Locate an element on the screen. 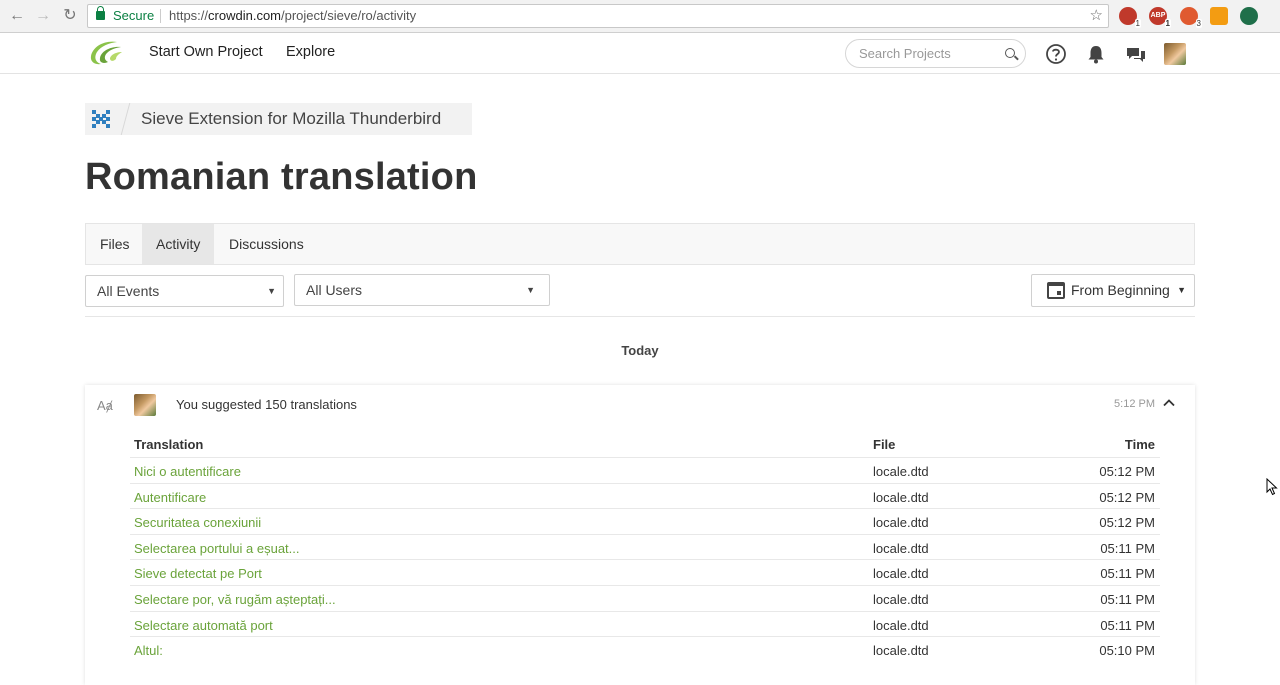 The width and height of the screenshot is (1280, 685). breadcrumb-divider is located at coordinates (125, 119).